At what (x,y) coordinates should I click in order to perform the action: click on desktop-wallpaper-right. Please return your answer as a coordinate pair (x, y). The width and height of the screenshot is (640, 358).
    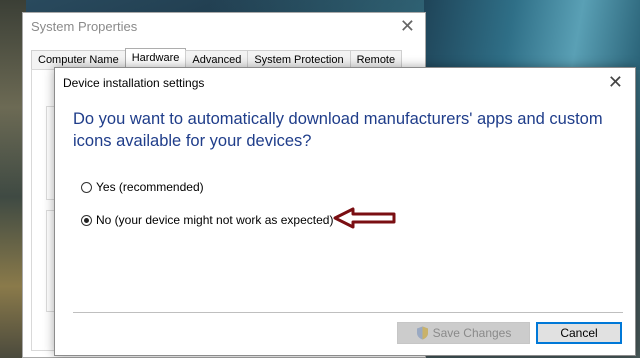
    Looking at the image, I should click on (532, 35).